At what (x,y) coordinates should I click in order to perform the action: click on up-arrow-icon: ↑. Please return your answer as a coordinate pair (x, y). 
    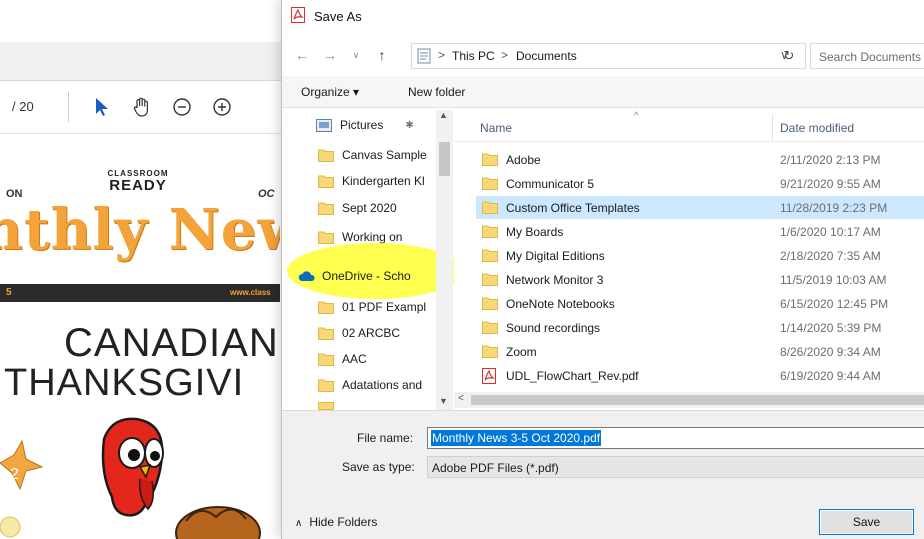
    Looking at the image, I should click on (382, 55).